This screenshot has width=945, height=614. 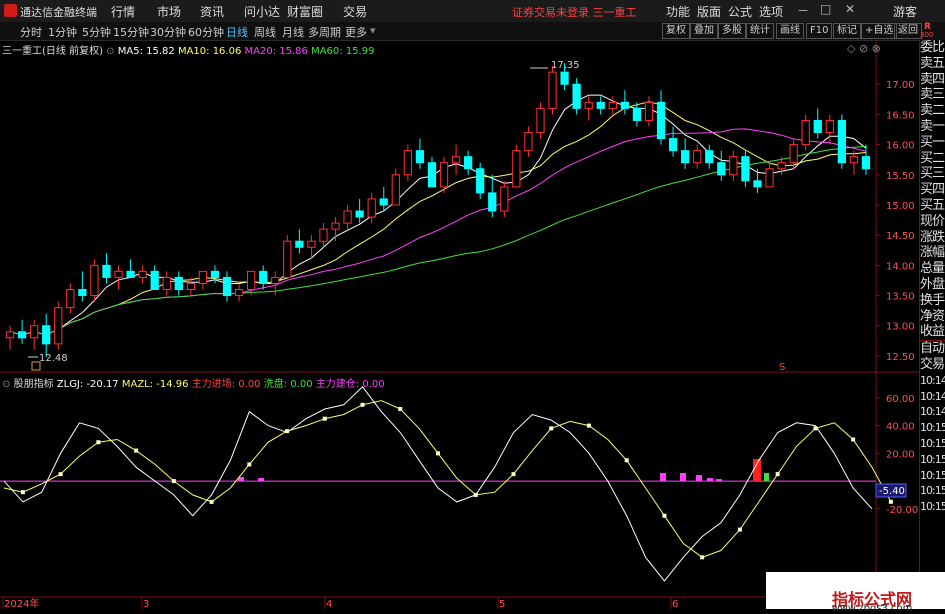 I want to click on indicator-bar, so click(x=663, y=477).